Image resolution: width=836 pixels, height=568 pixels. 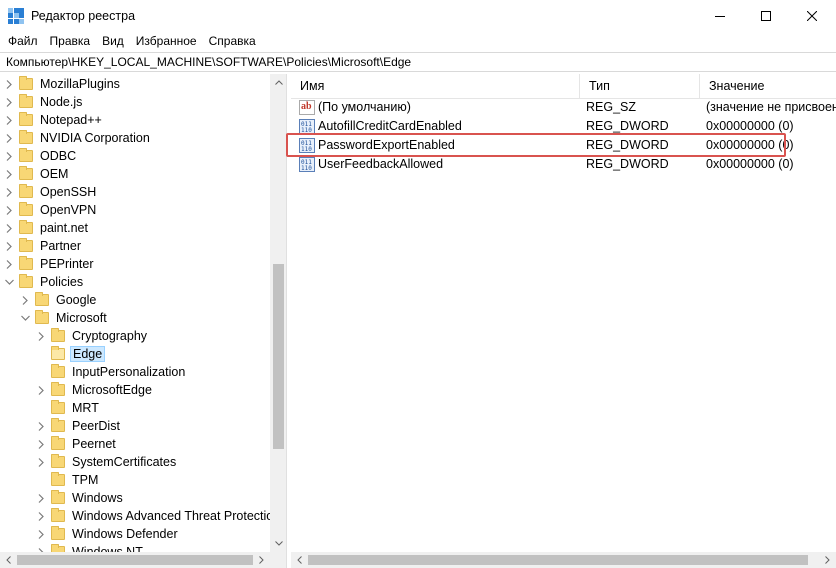 What do you see at coordinates (78, 138) in the screenshot?
I see `tree-item: NVIDIA Corporation` at bounding box center [78, 138].